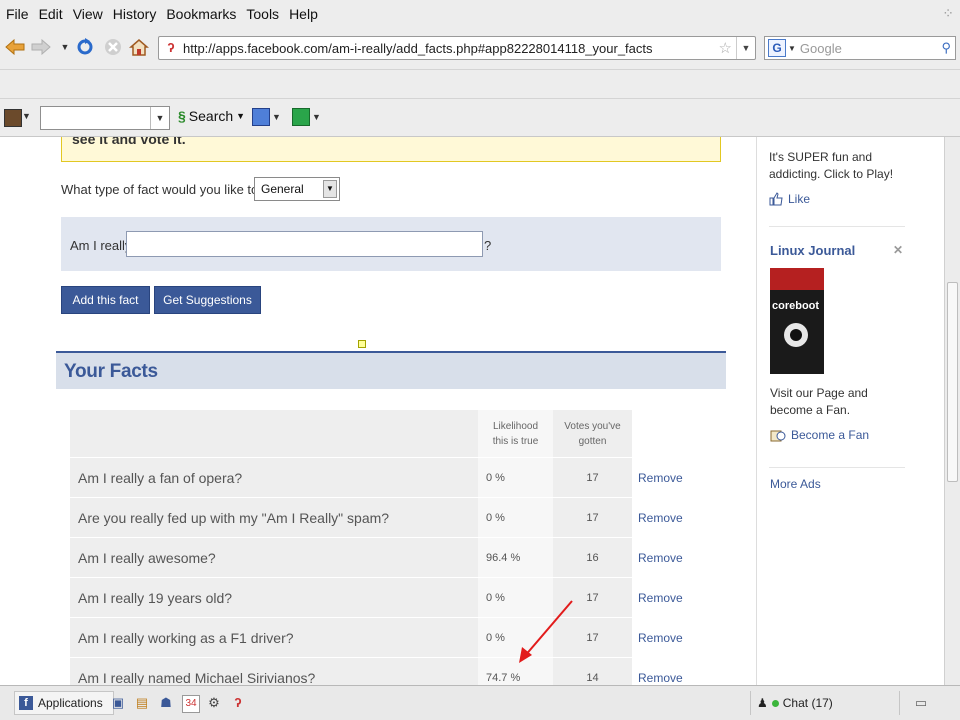  What do you see at coordinates (274, 597) in the screenshot?
I see `fact-text: Am I really 19 years old?` at bounding box center [274, 597].